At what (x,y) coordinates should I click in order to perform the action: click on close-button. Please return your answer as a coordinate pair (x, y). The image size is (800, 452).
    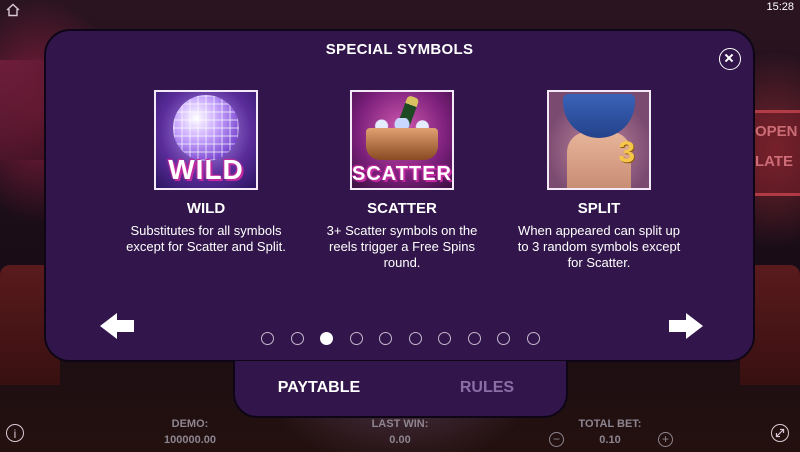
    Looking at the image, I should click on (730, 59).